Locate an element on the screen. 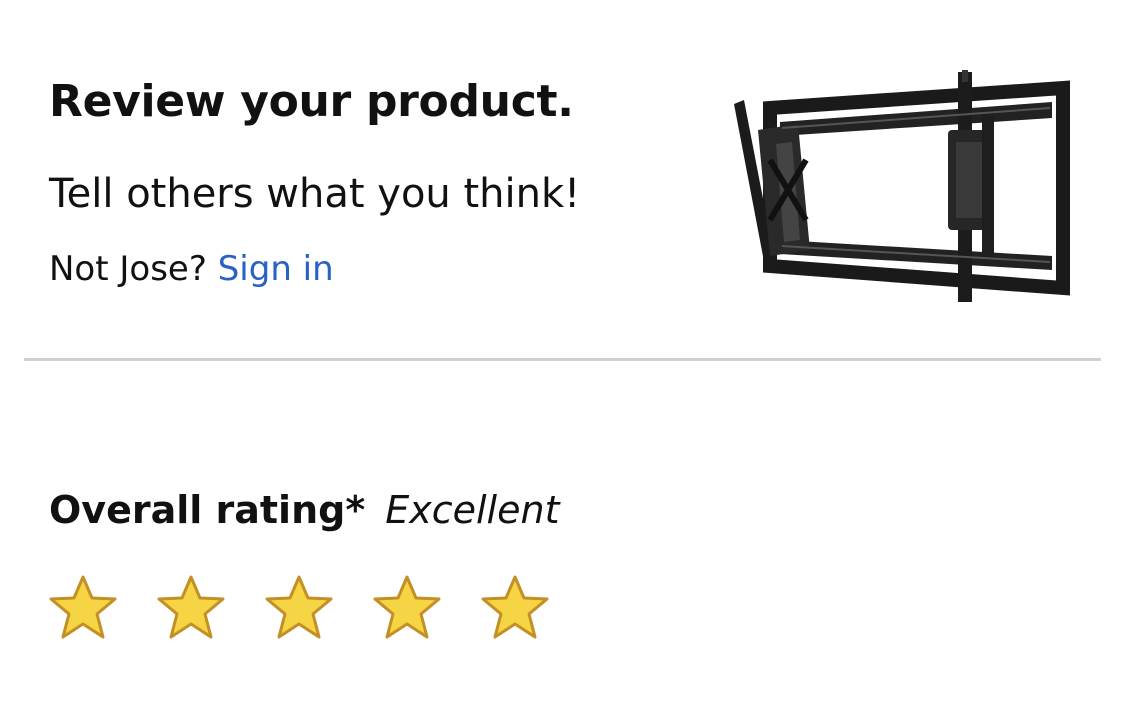 The width and height of the screenshot is (1125, 726). star-rating is located at coordinates (299, 608).